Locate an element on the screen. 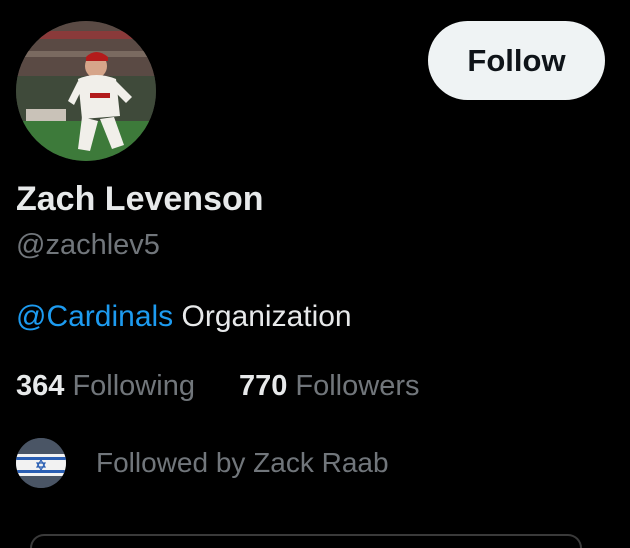 Image resolution: width=630 pixels, height=548 pixels. user-handle: @zachlev5 is located at coordinates (88, 245).